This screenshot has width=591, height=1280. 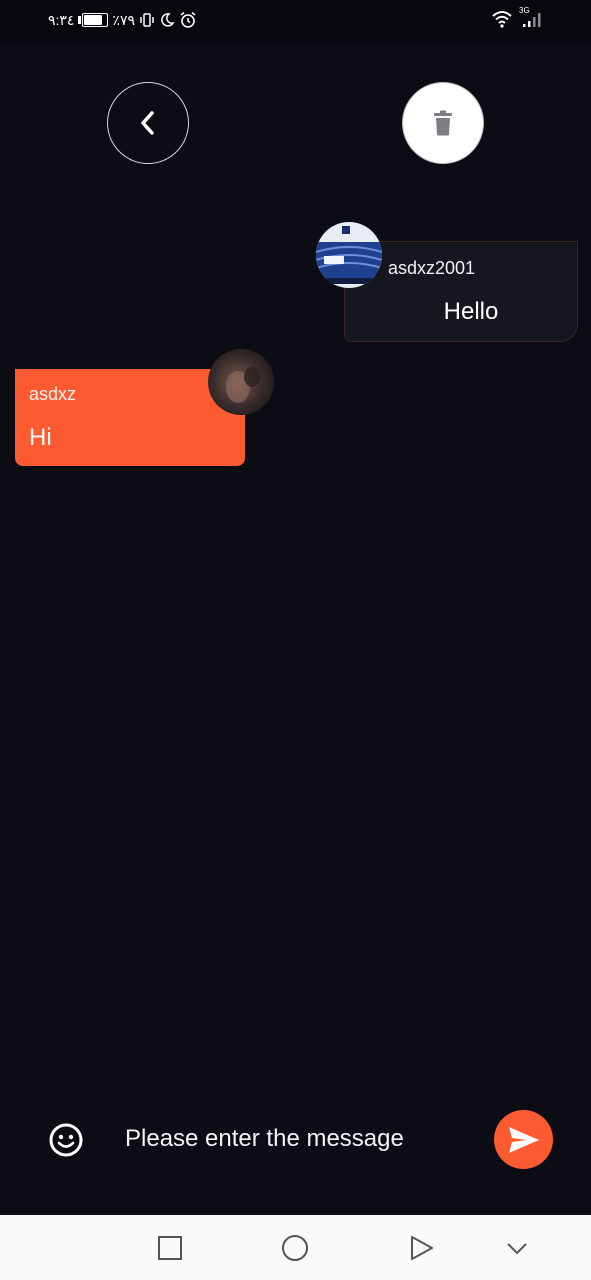 I want to click on system-nav-bar, so click(x=295, y=1247).